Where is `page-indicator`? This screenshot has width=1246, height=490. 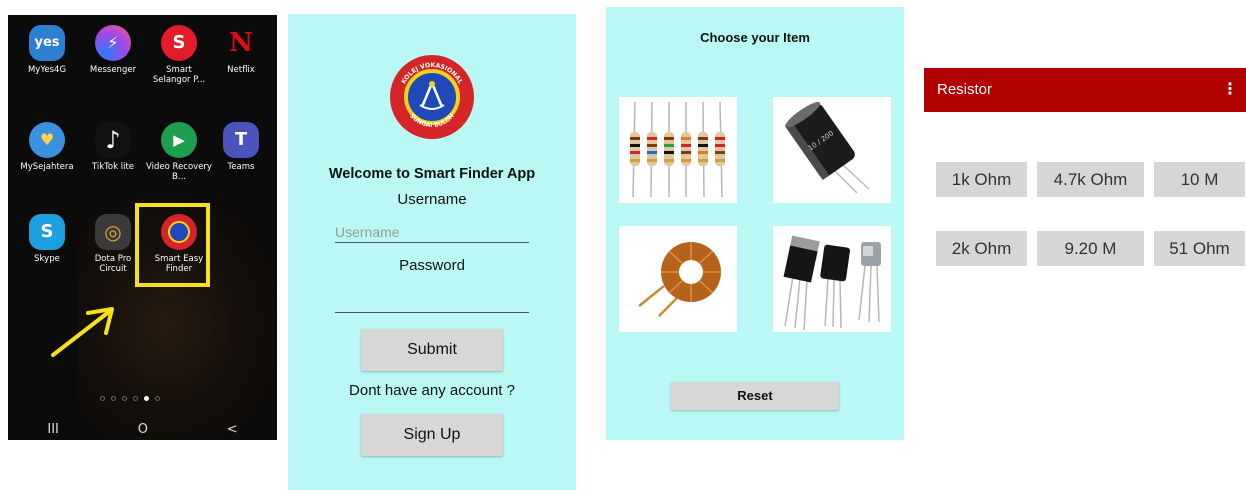 page-indicator is located at coordinates (130, 398).